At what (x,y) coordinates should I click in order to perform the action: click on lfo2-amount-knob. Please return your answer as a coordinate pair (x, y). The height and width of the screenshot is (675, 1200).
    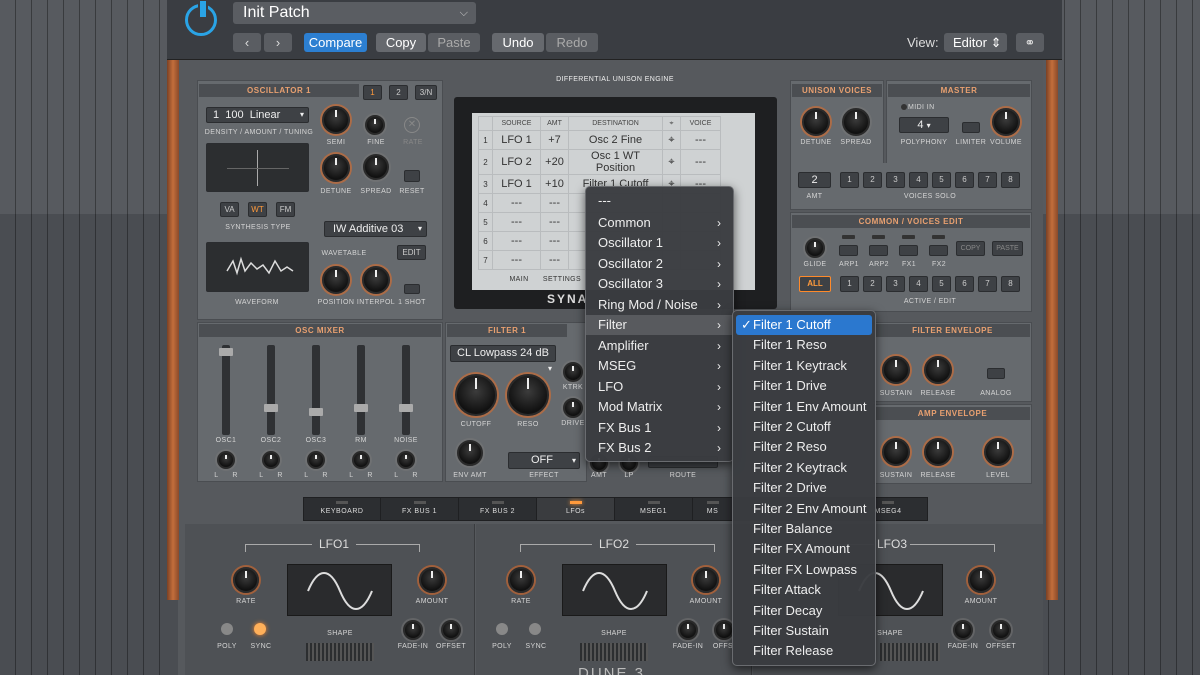
    Looking at the image, I should click on (706, 580).